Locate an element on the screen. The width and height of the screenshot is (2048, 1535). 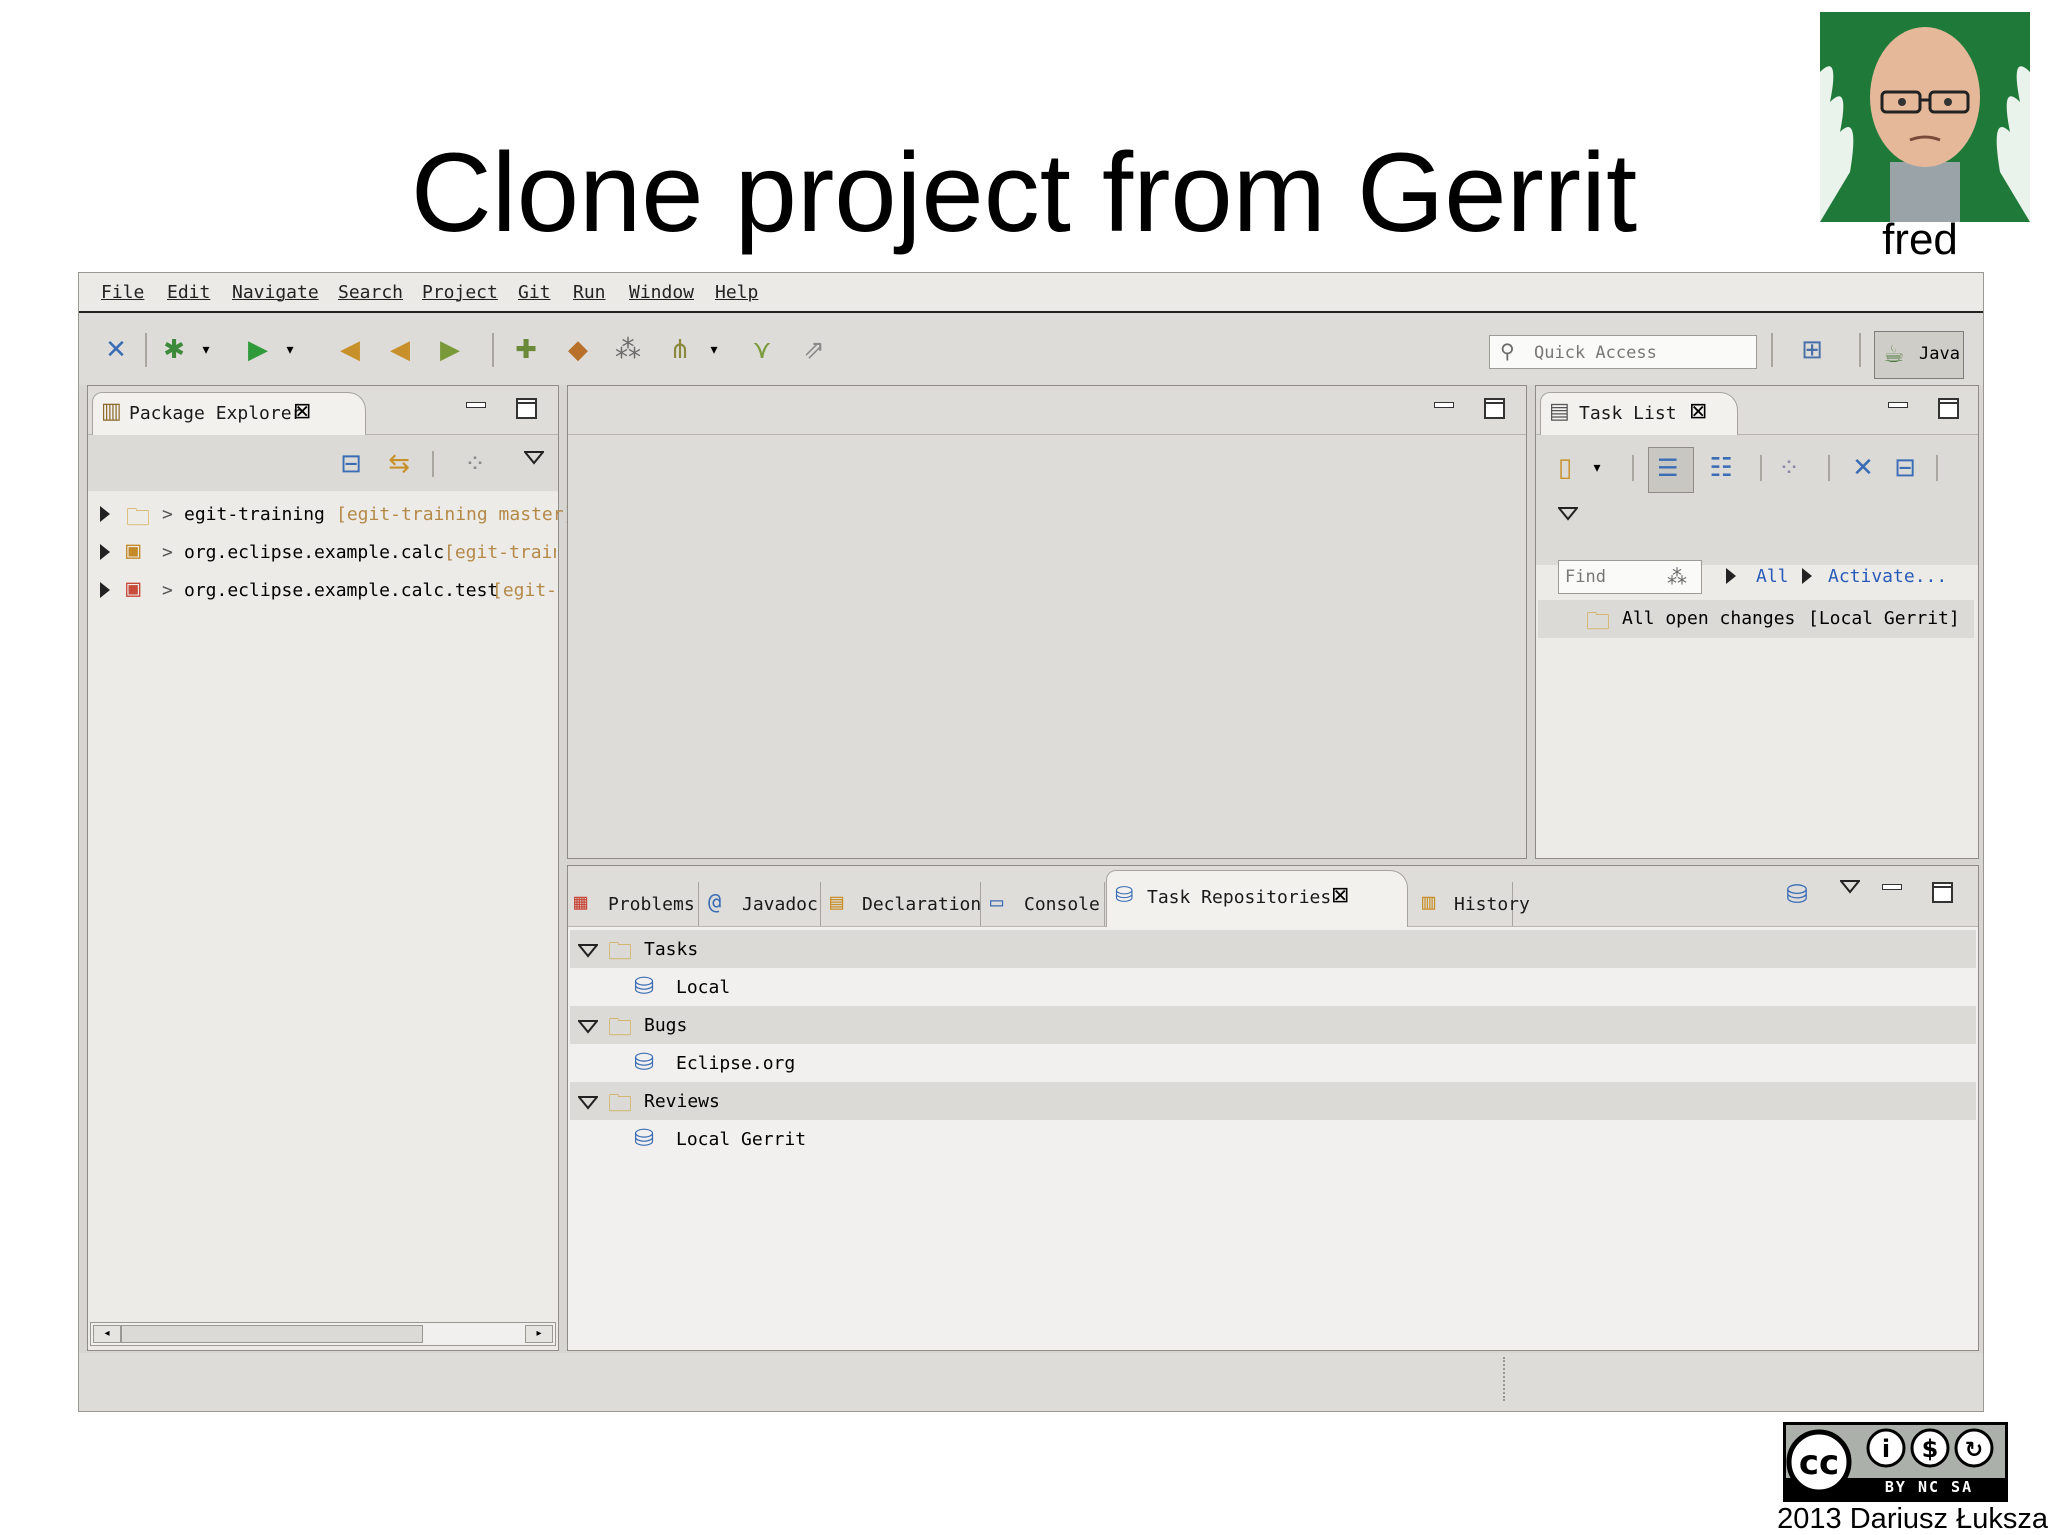
tab-problems: ▦ Problems is located at coordinates (633, 904).